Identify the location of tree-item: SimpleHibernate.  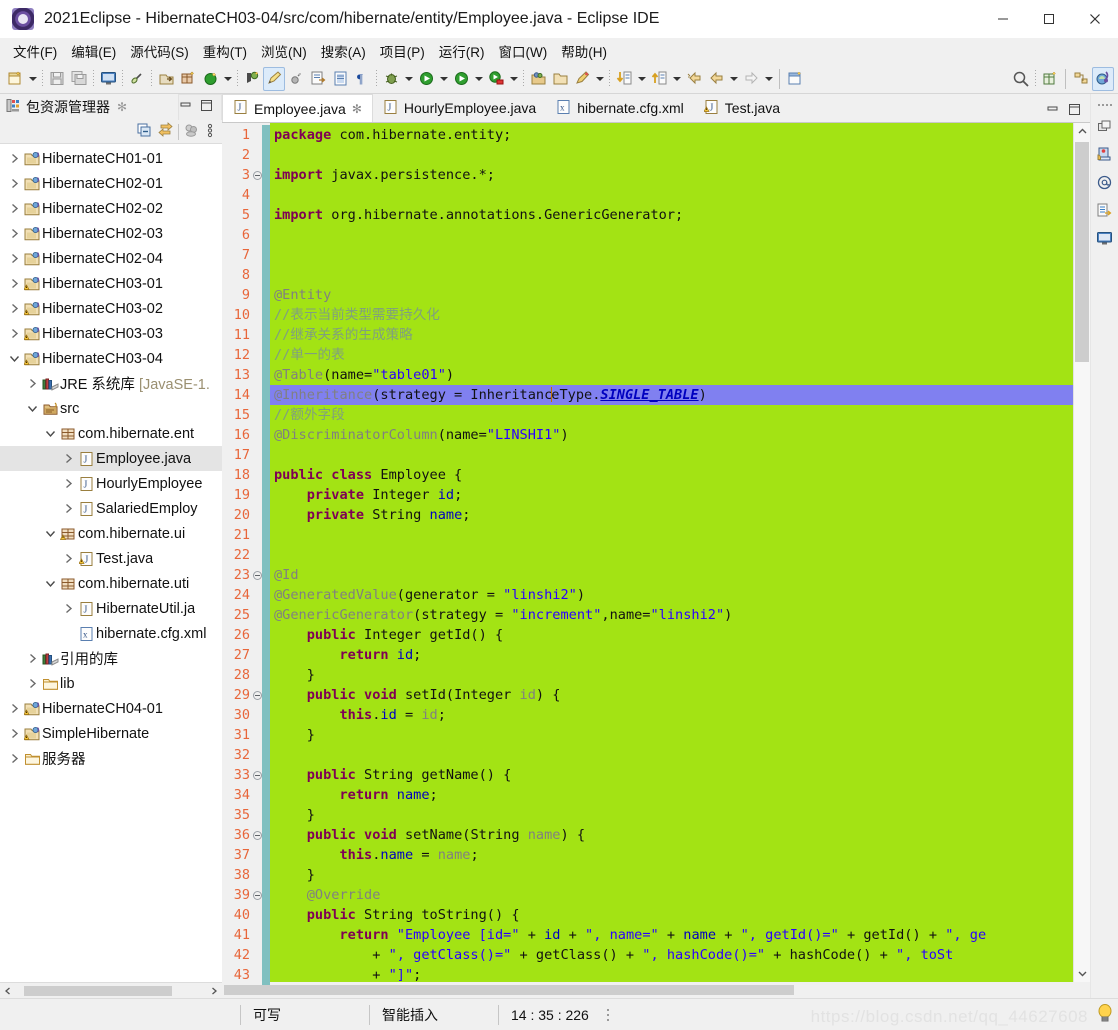
(111, 733).